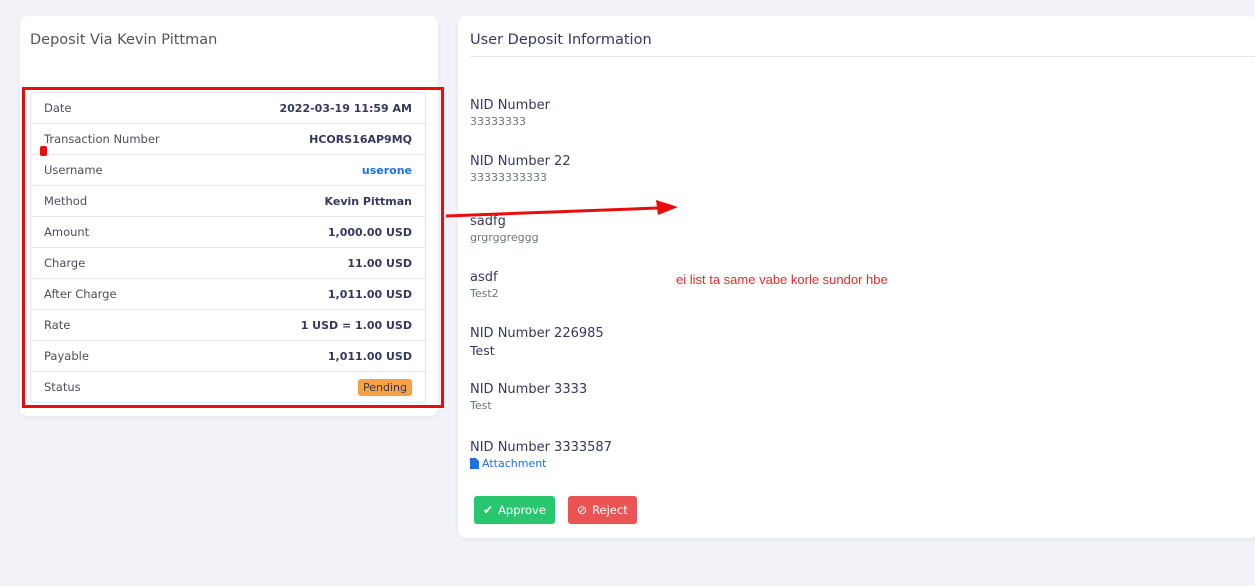 This screenshot has width=1255, height=586. Describe the element at coordinates (124, 40) in the screenshot. I see `deposit-card-title: Deposit Via Kevin Pittman` at that location.